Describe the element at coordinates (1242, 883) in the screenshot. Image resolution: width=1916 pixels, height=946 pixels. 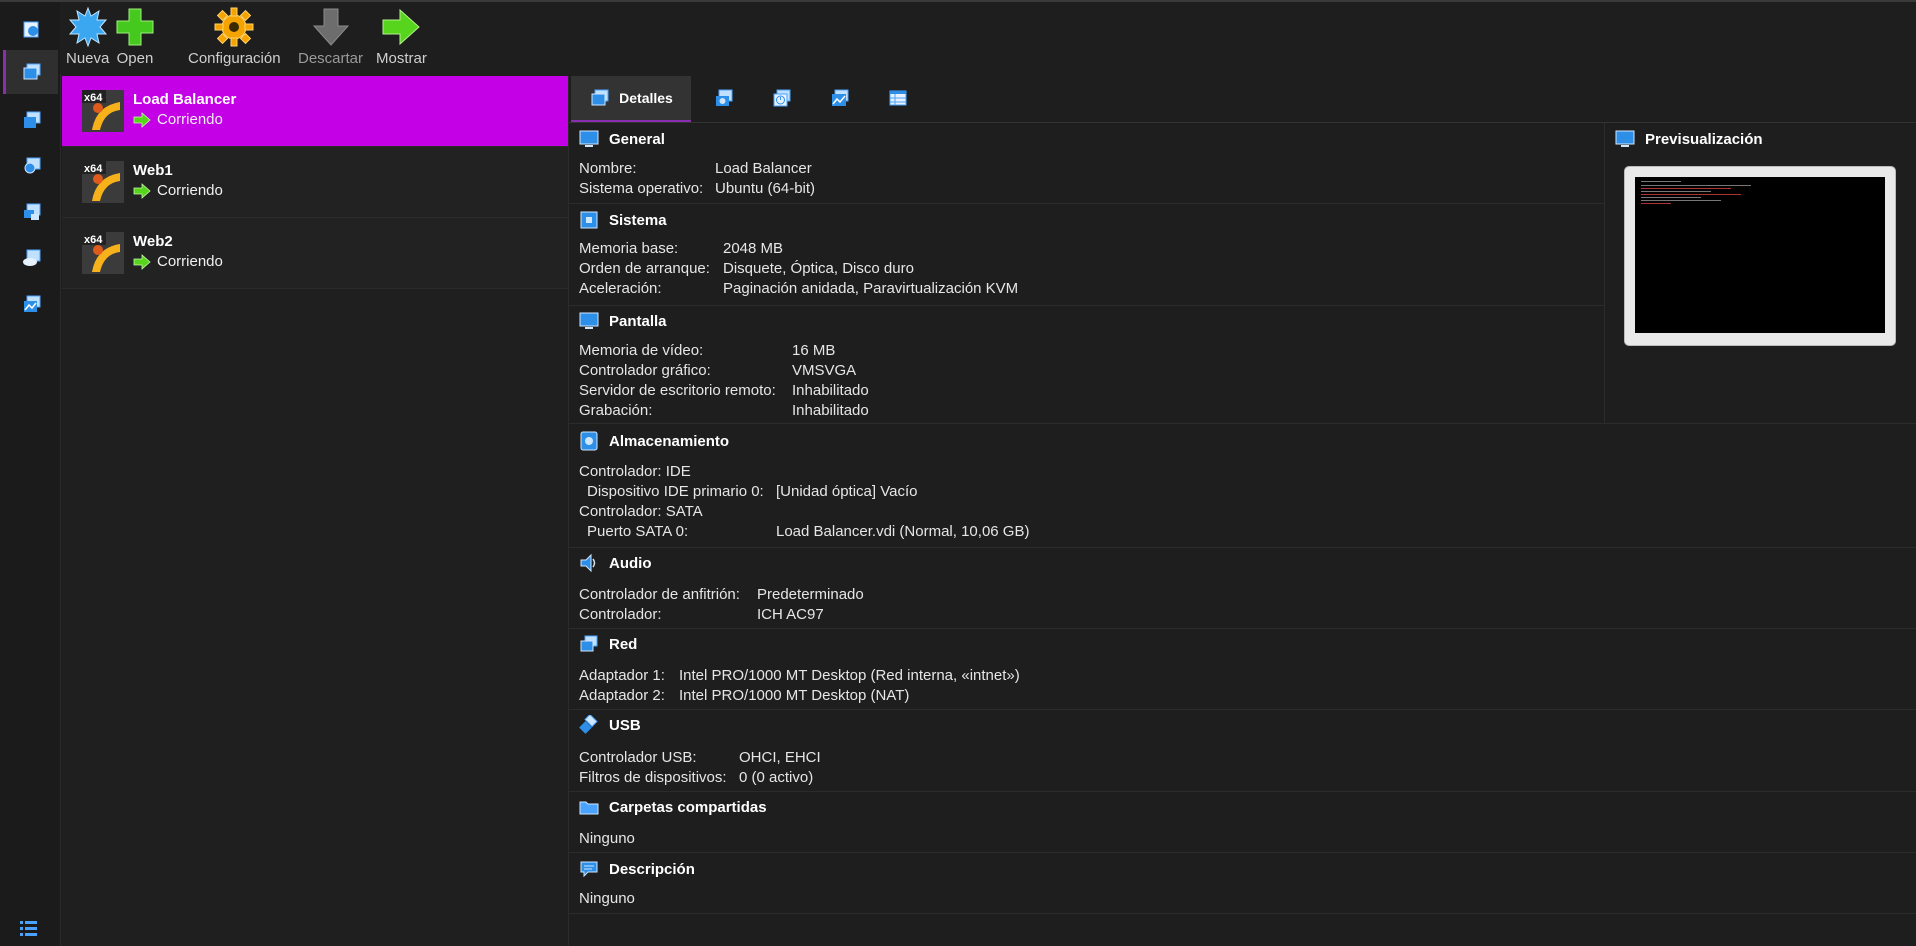
I see `section-description: Descripción Ninguno` at that location.